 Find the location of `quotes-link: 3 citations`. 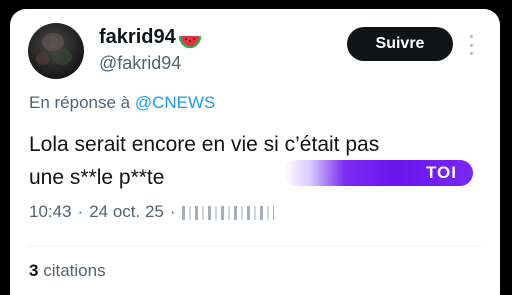

quotes-link: 3 citations is located at coordinates (67, 271).